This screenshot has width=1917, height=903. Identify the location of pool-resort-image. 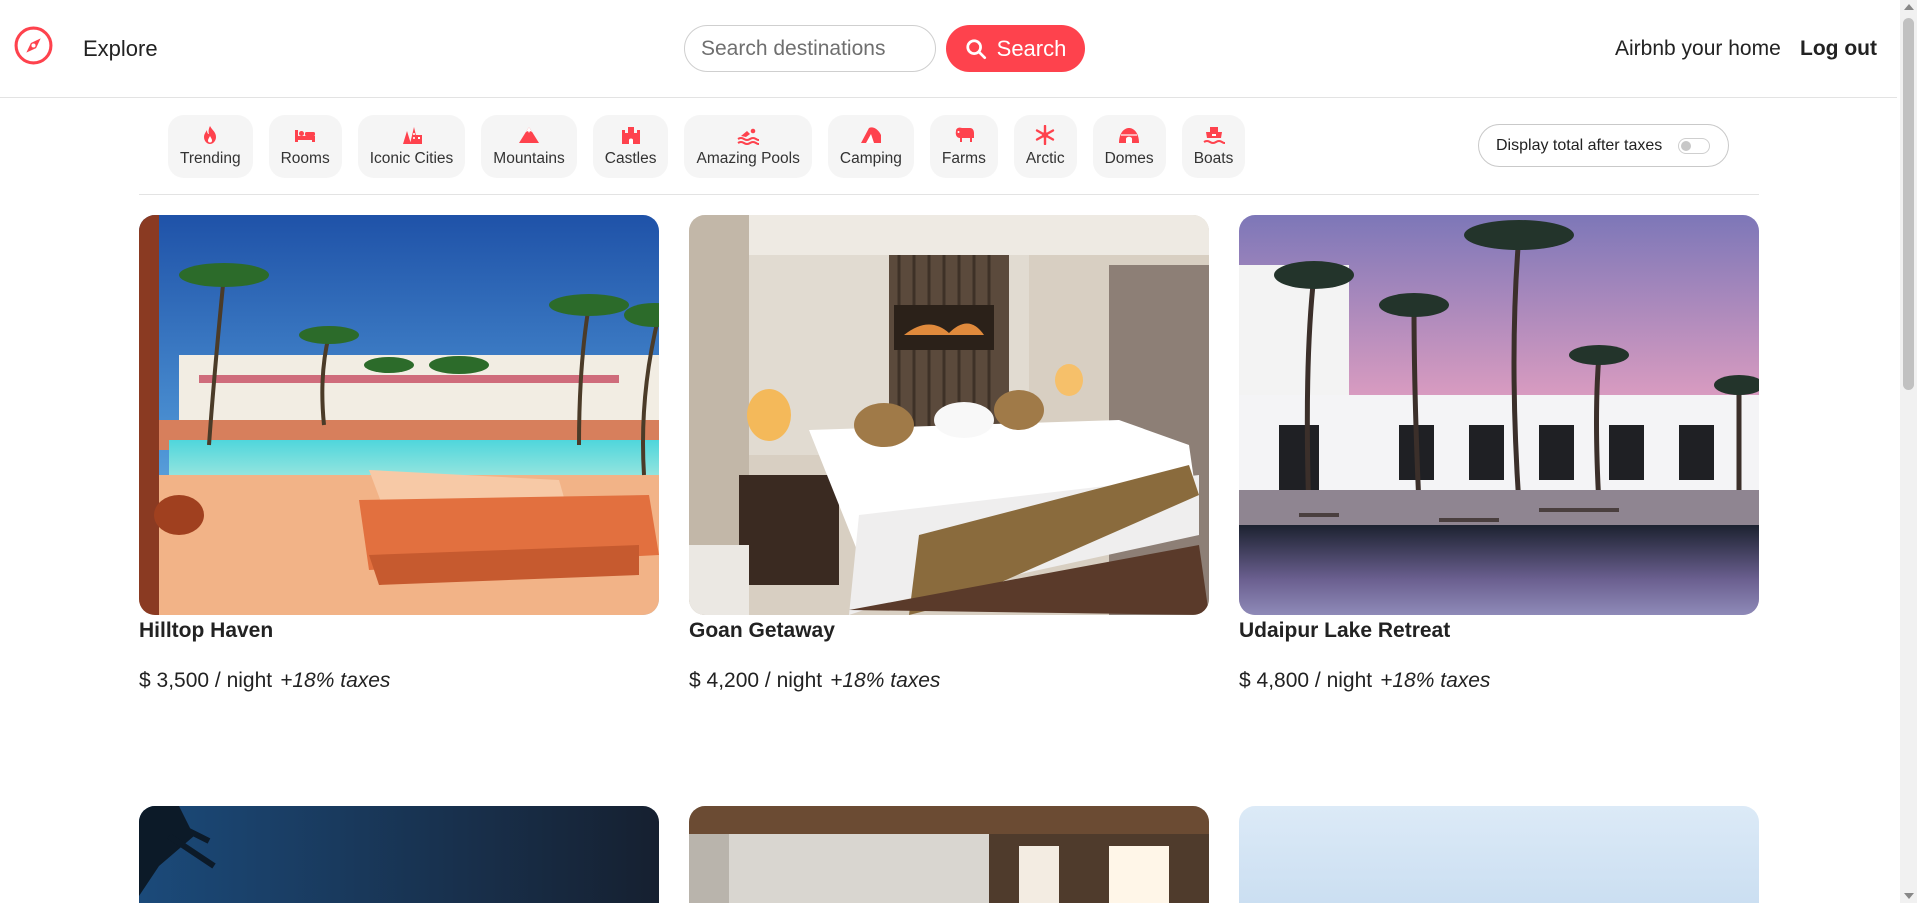
(399, 415).